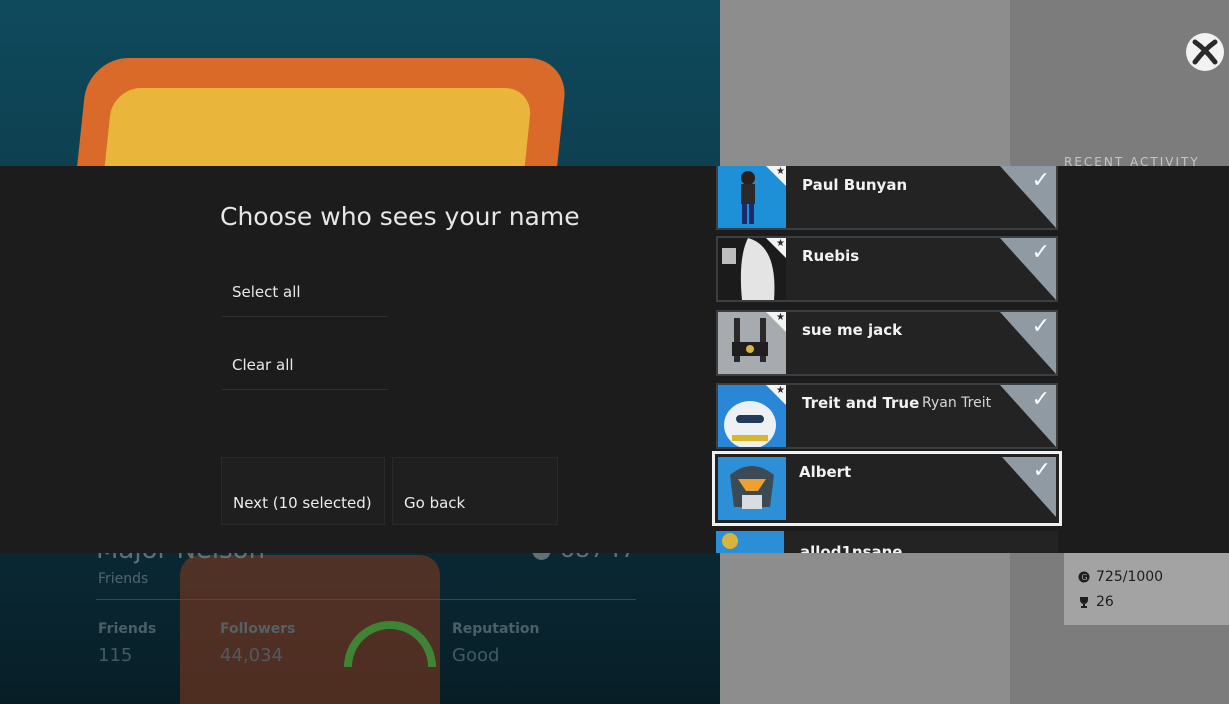 This screenshot has width=1229, height=704. I want to click on gamerscore-line: G 725/1000, so click(1120, 577).